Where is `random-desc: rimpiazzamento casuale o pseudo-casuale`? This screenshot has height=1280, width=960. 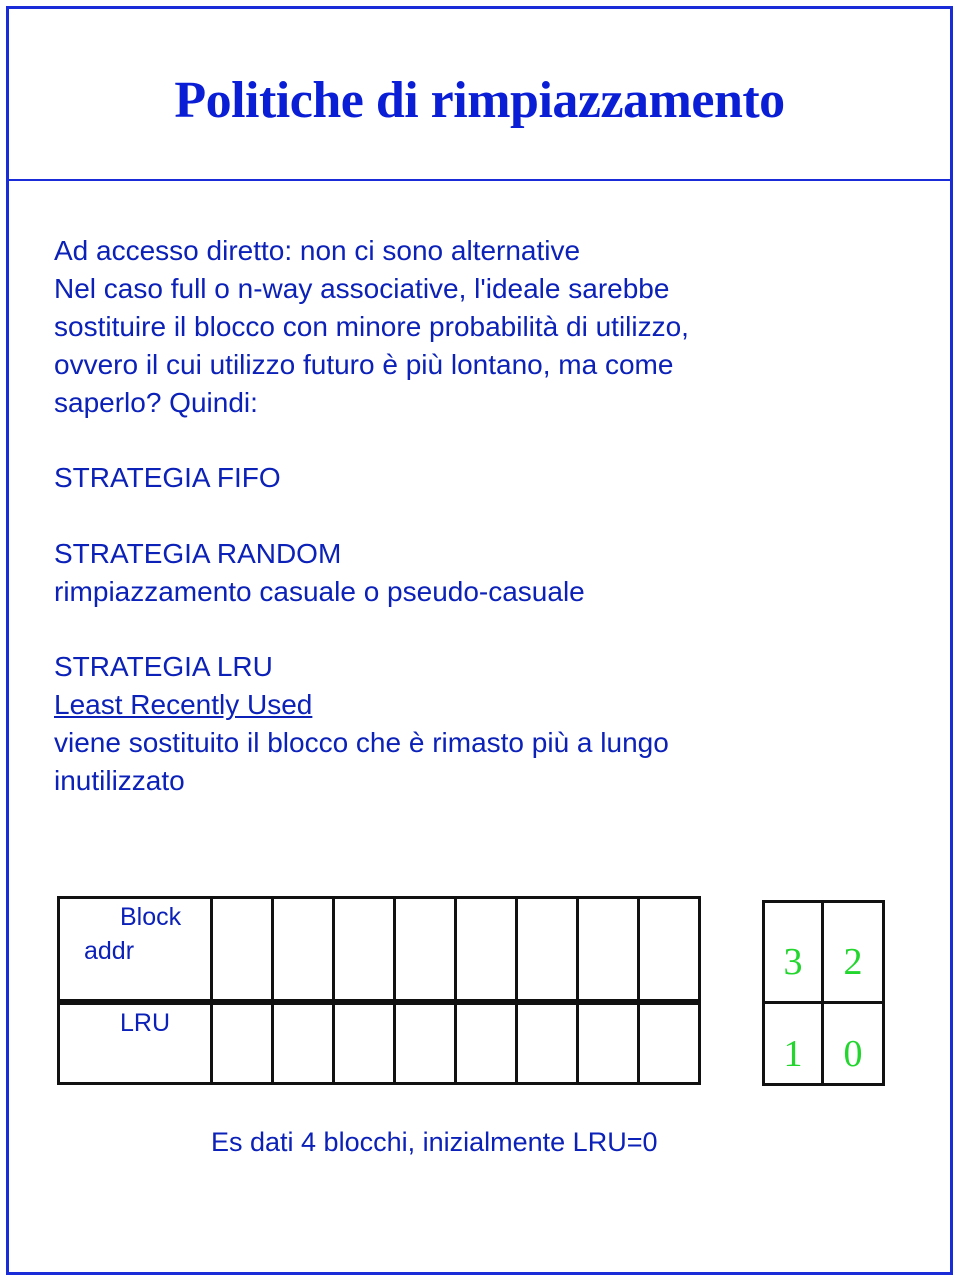 random-desc: rimpiazzamento casuale o pseudo-casuale is located at coordinates (319, 591).